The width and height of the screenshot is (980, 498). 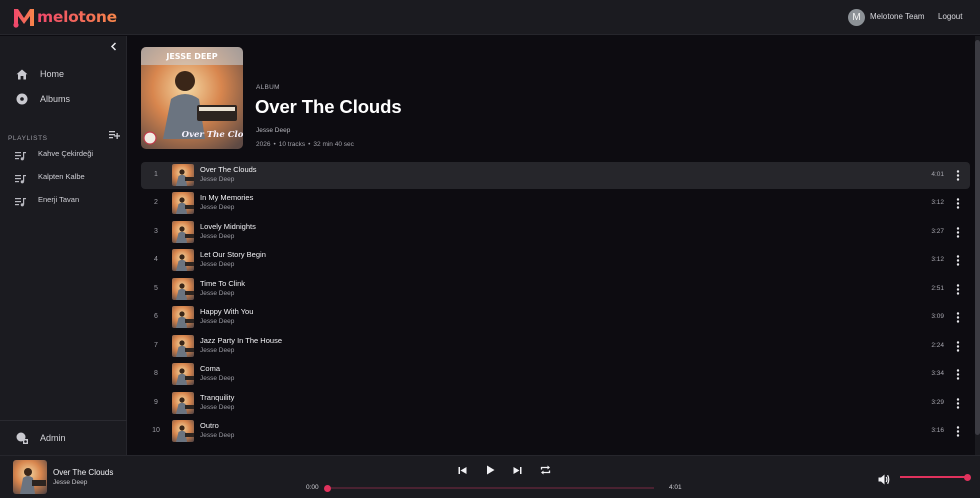 What do you see at coordinates (241, 340) in the screenshot?
I see `track-title: Jazz Party In The House` at bounding box center [241, 340].